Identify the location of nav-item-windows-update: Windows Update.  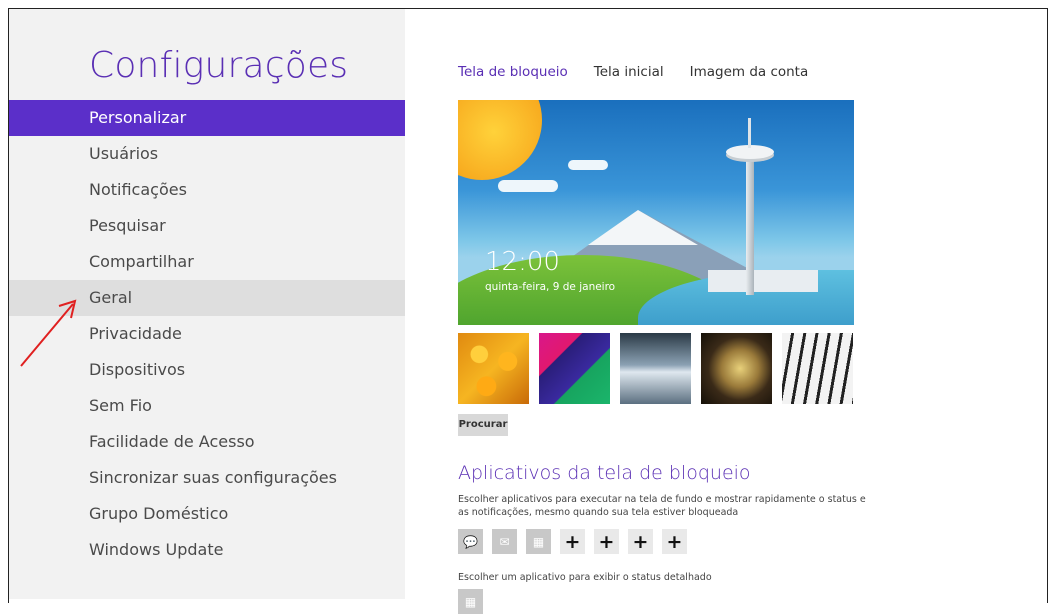
(207, 550).